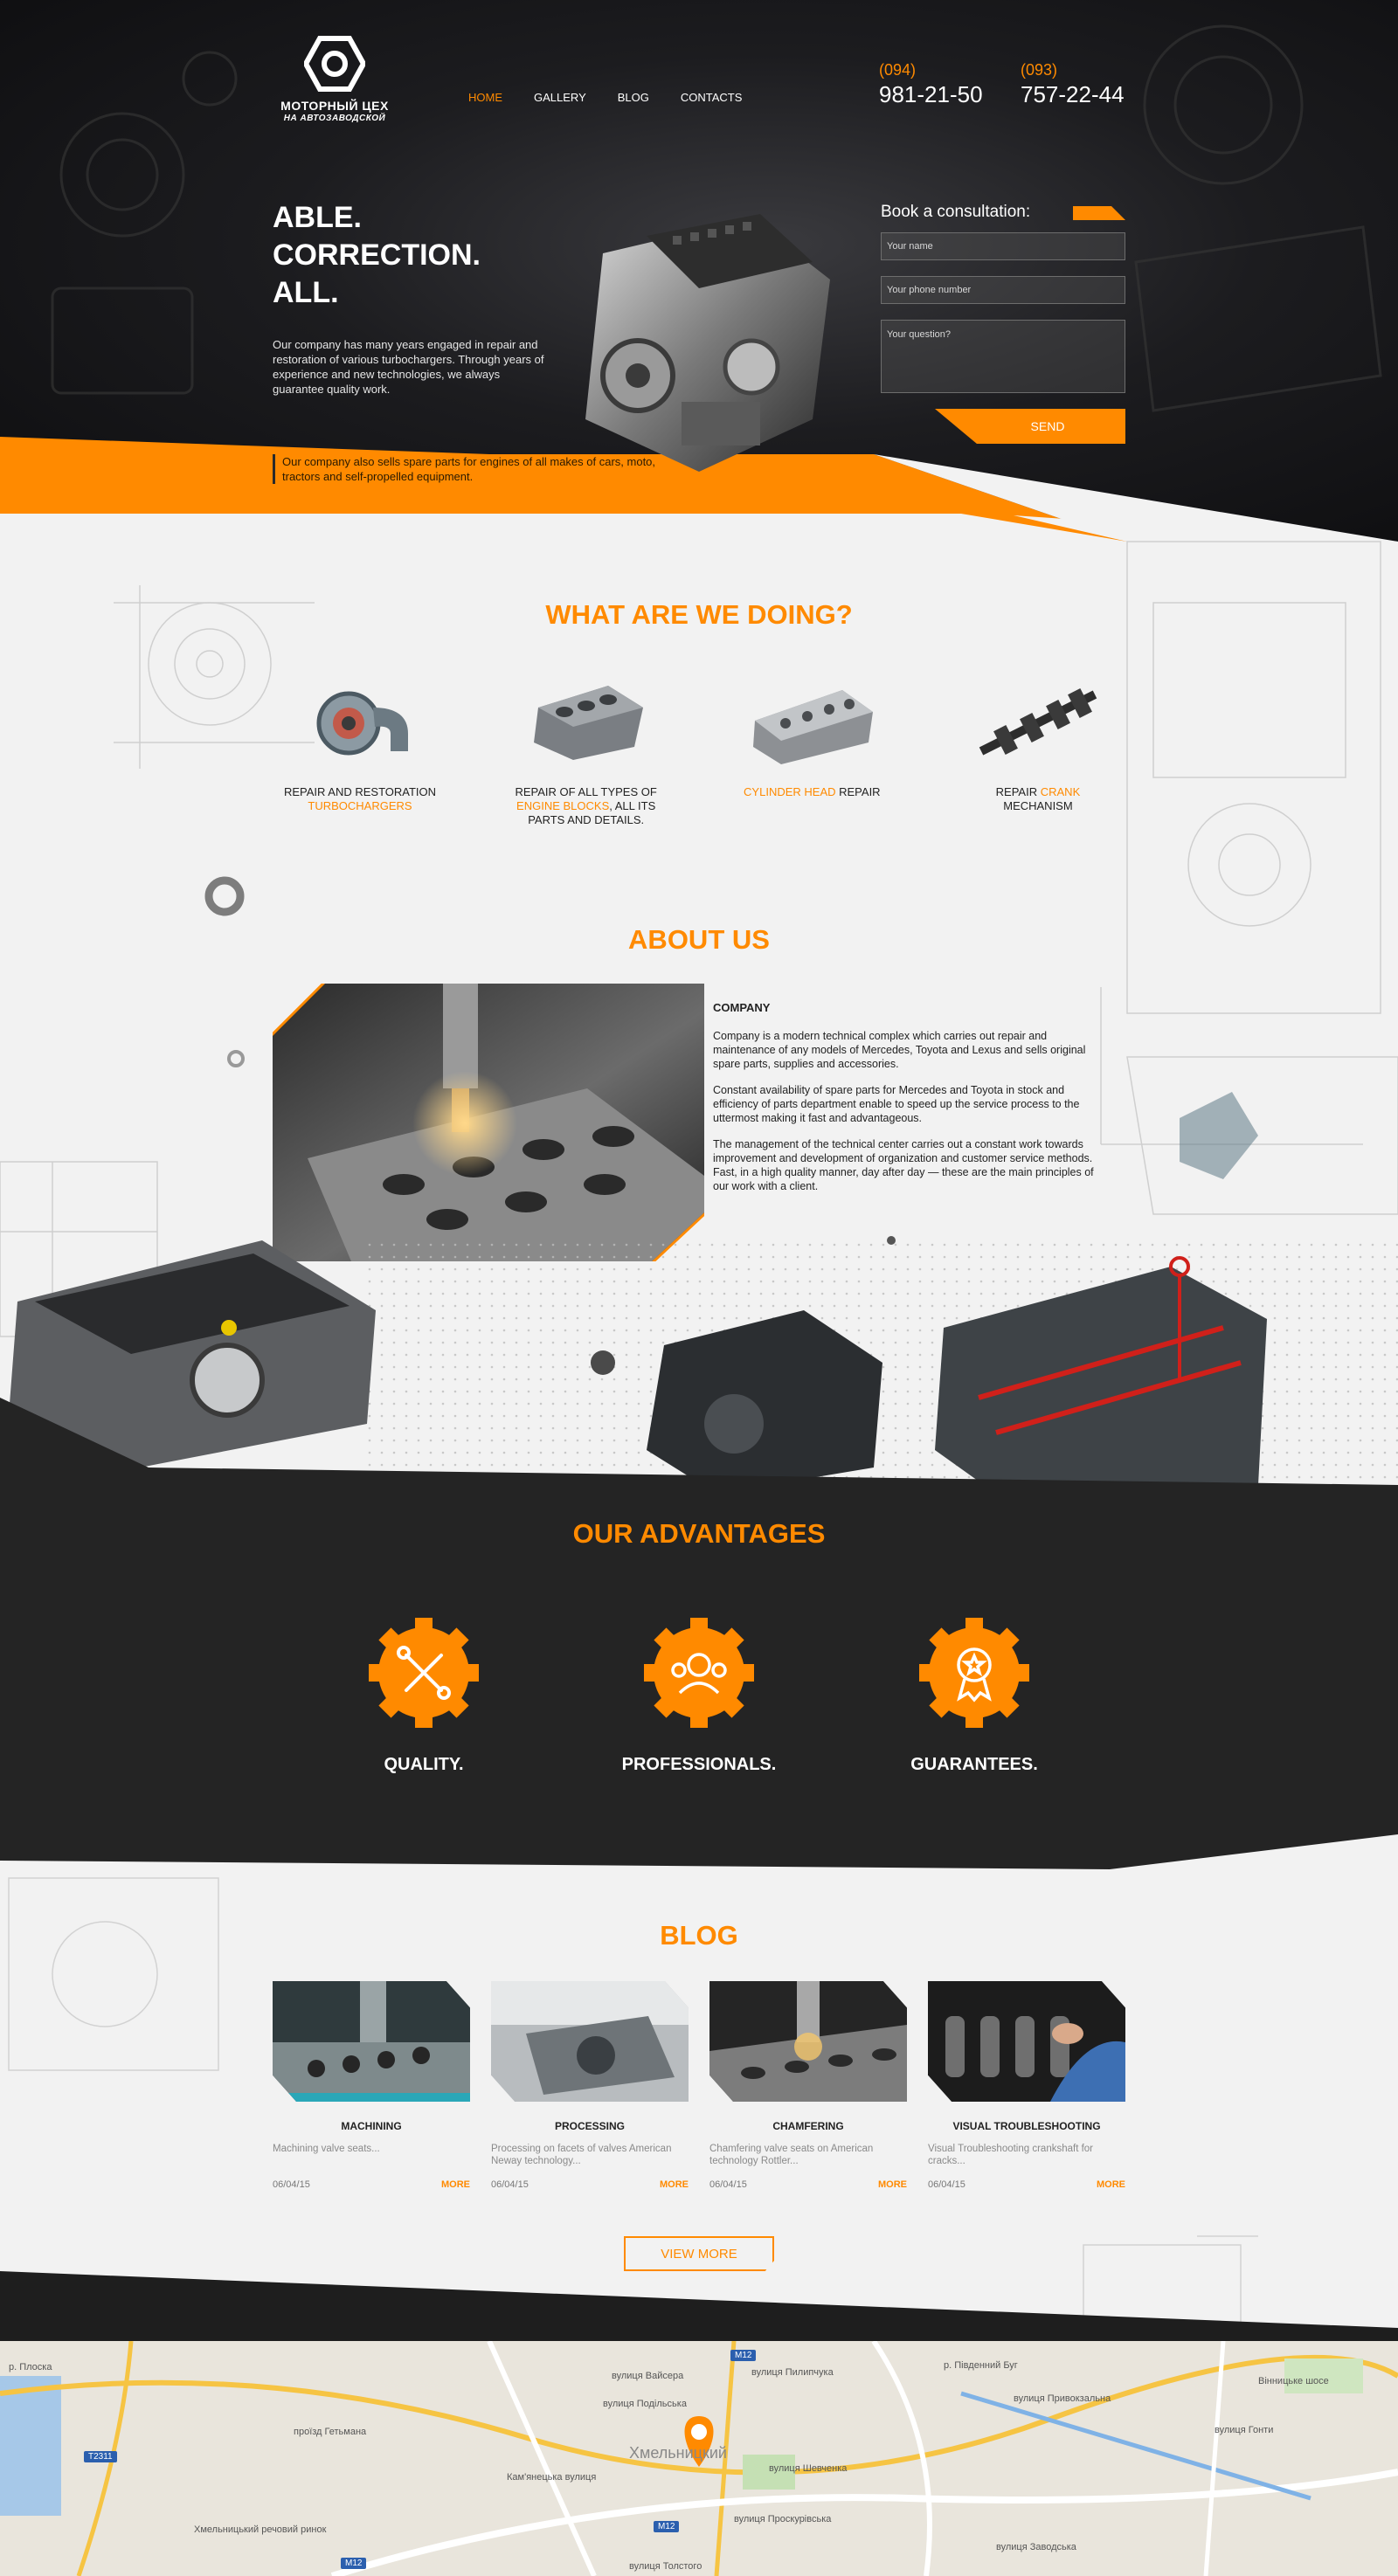 The height and width of the screenshot is (2576, 1398). I want to click on advantage-item: QUALITY., so click(424, 1695).